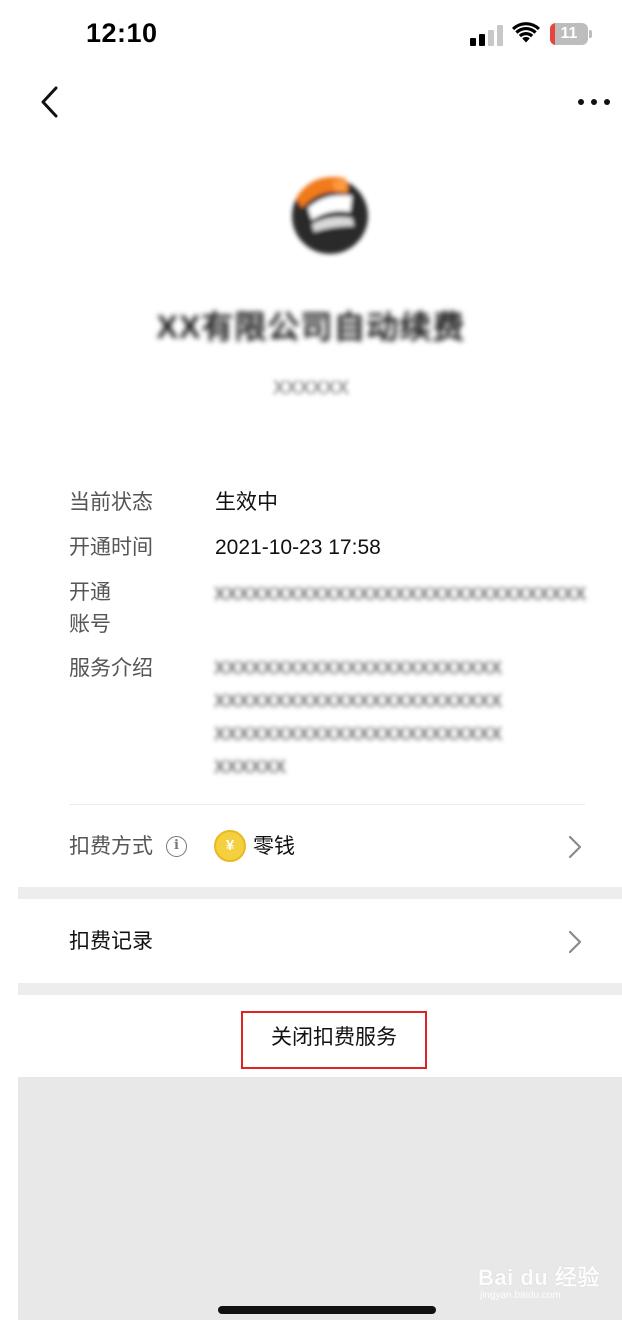 This screenshot has width=622, height=1320. I want to click on watermark-logo: Bai du 经验, so click(539, 1277).